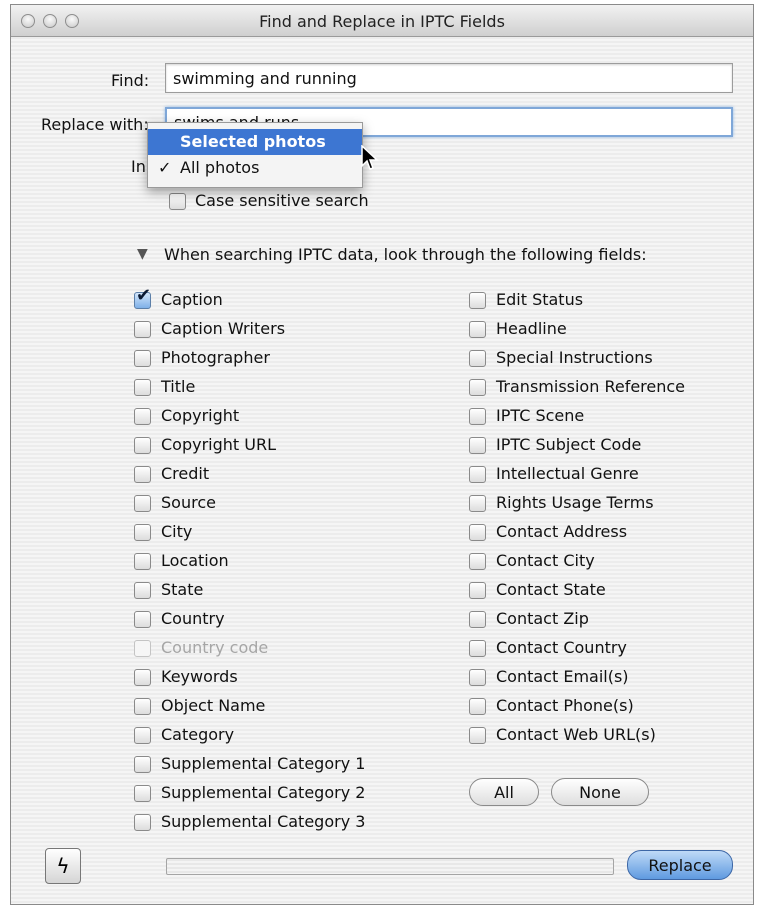  I want to click on field-label: Country code, so click(215, 647).